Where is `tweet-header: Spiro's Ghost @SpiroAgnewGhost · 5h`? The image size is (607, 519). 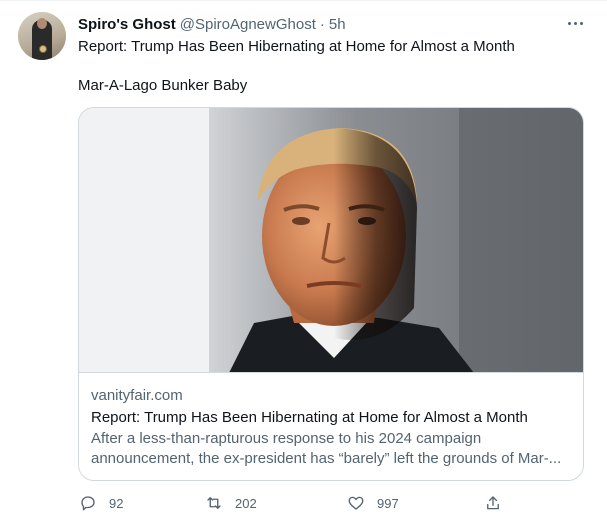
tweet-header: Spiro's Ghost @SpiroAgnewGhost · 5h is located at coordinates (212, 24).